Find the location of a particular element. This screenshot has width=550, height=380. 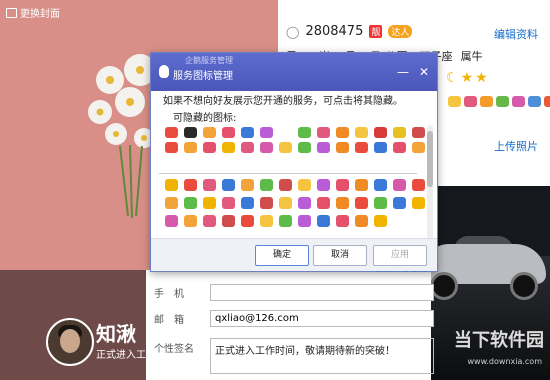

minimize-icon: — is located at coordinates (403, 72).